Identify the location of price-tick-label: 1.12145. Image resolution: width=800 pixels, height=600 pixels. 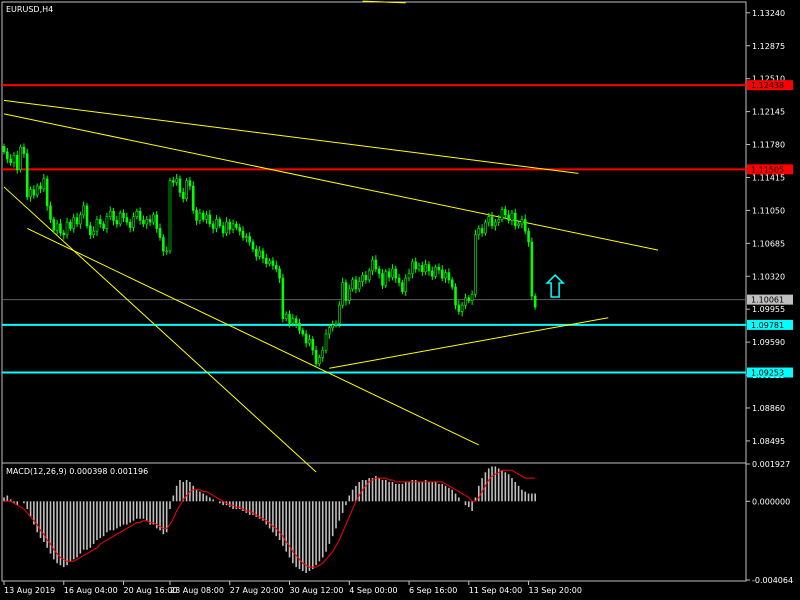
(768, 112).